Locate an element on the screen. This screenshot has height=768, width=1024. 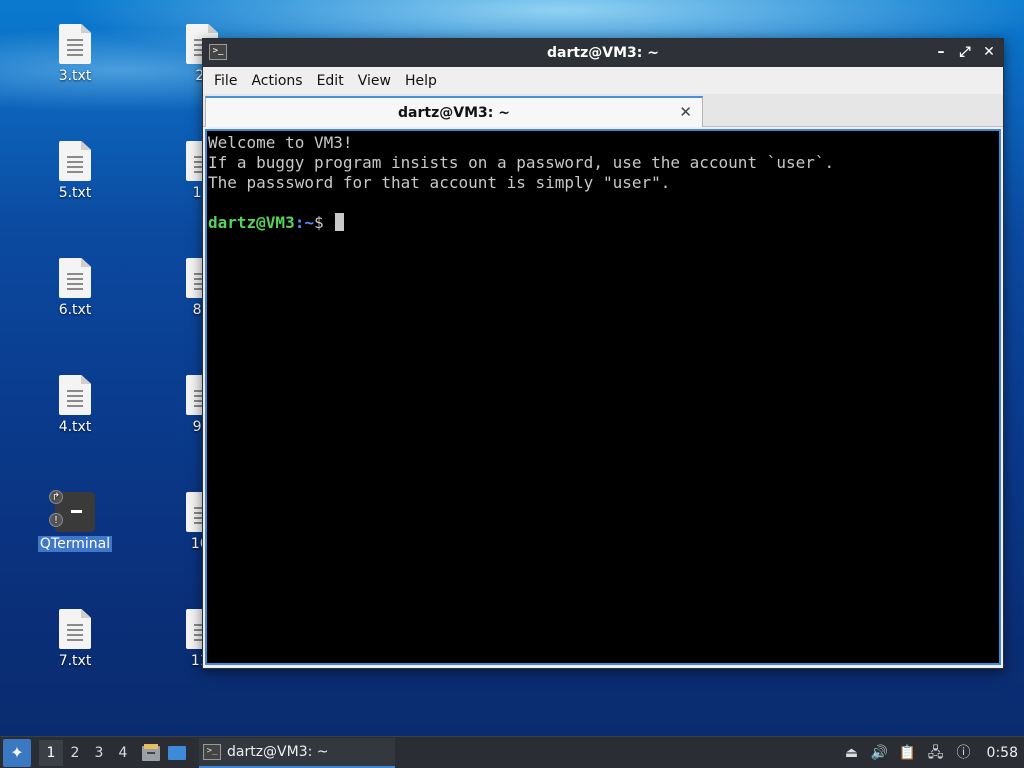
tab-bar: dartz@VM3: ~ ✕ is located at coordinates (603, 110).